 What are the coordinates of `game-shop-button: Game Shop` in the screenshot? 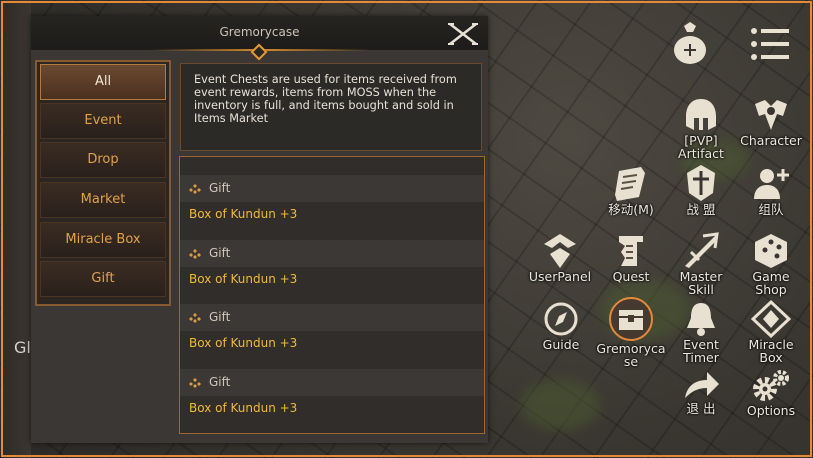 It's located at (771, 264).